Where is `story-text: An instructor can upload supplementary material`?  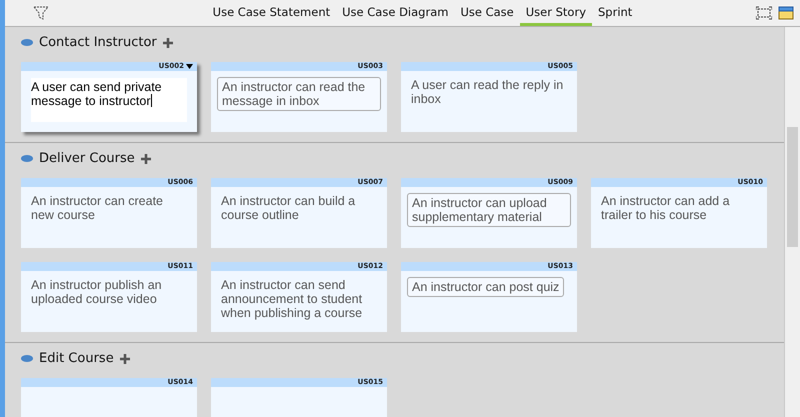 story-text: An instructor can upload supplementary material is located at coordinates (489, 210).